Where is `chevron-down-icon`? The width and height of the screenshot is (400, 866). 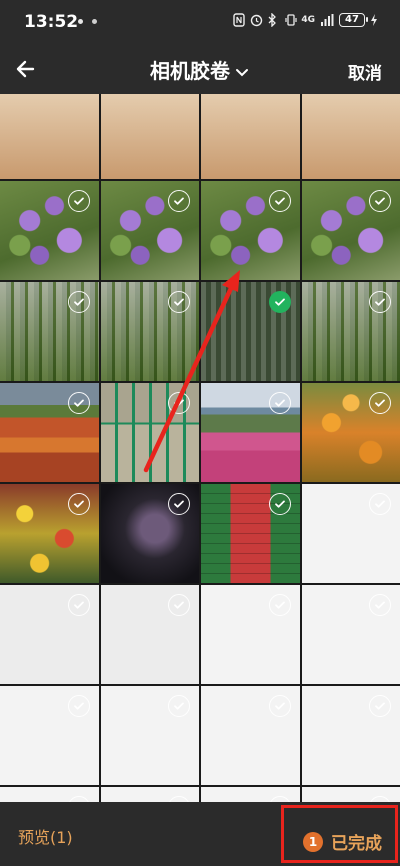
chevron-down-icon is located at coordinates (242, 72).